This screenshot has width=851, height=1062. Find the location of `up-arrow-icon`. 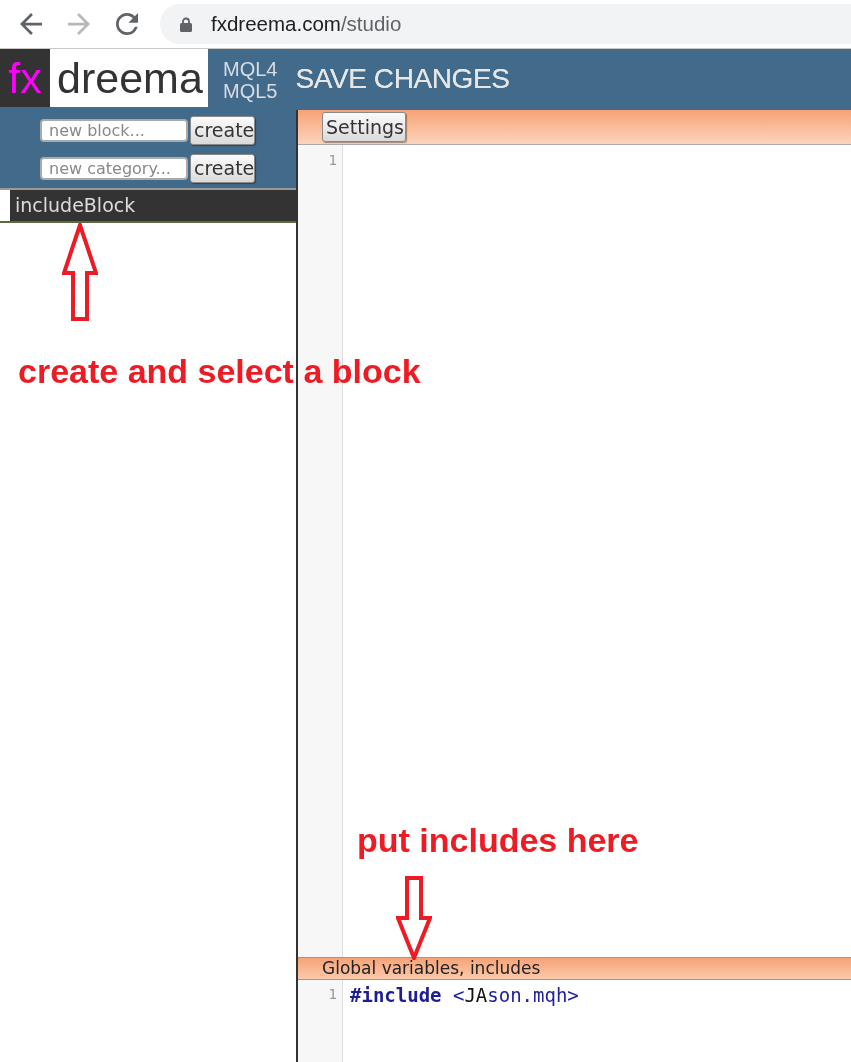

up-arrow-icon is located at coordinates (80, 272).